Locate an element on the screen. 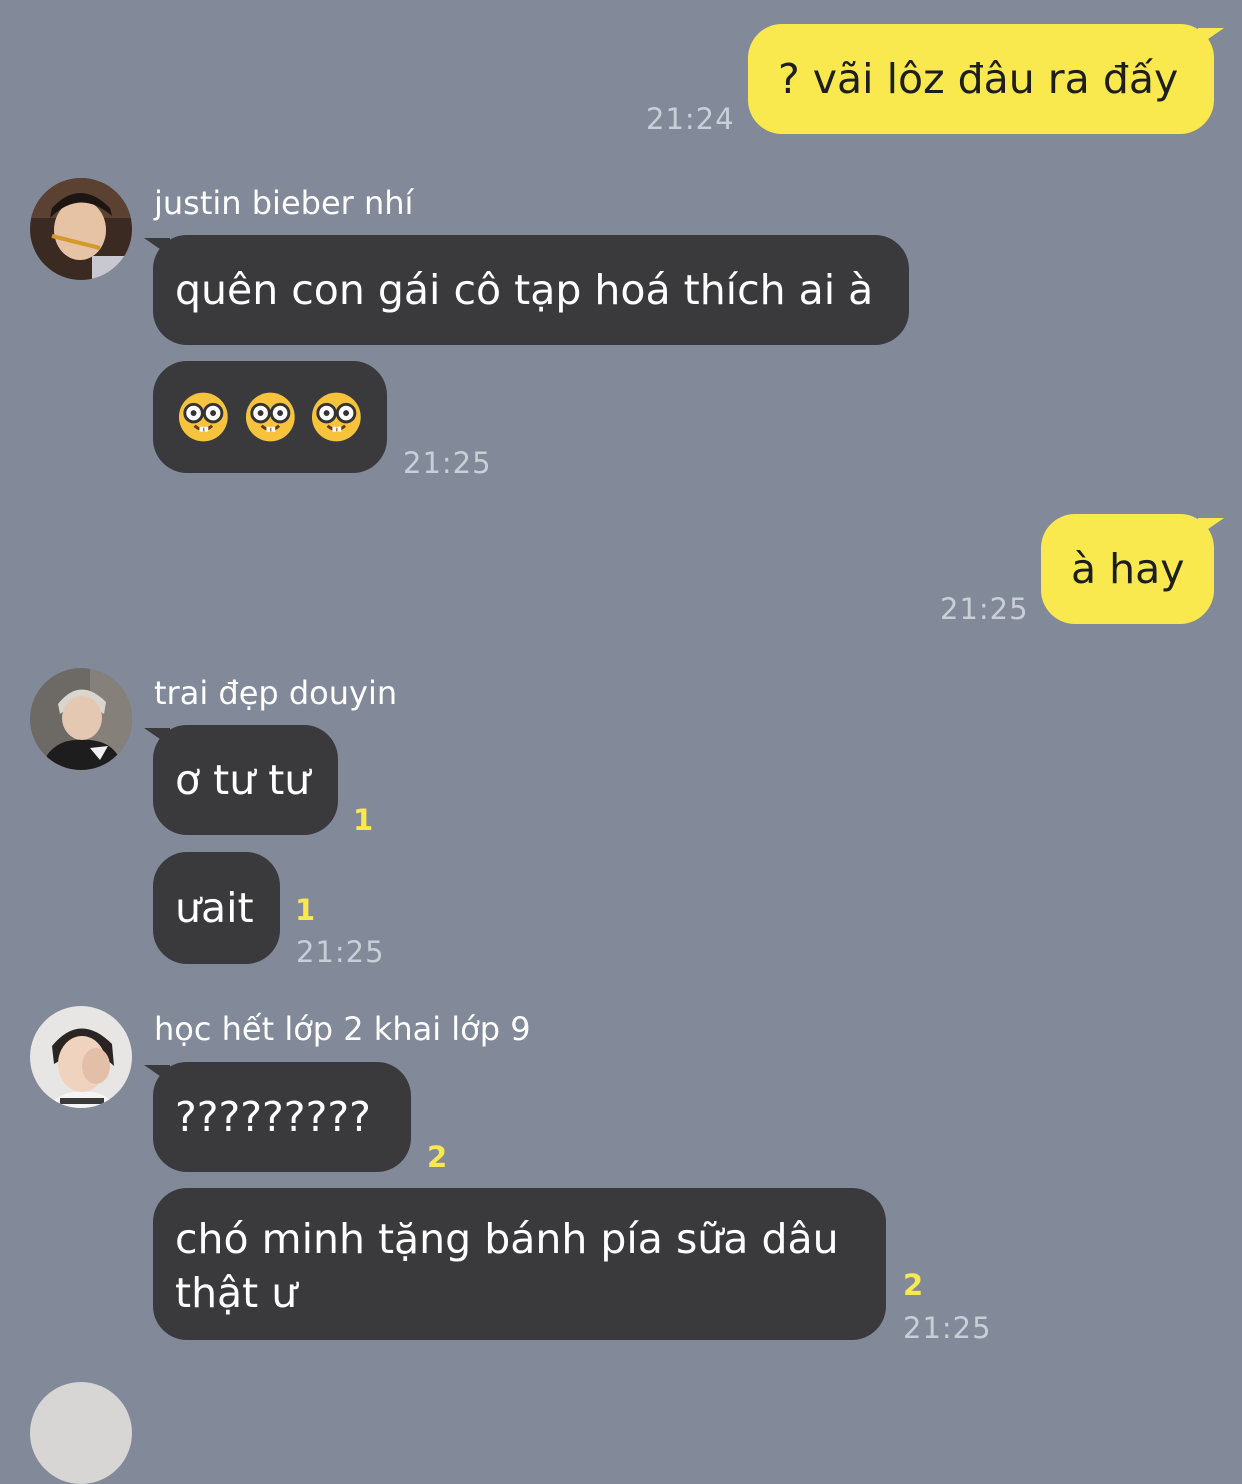  message-text: ????????? is located at coordinates (273, 1117).